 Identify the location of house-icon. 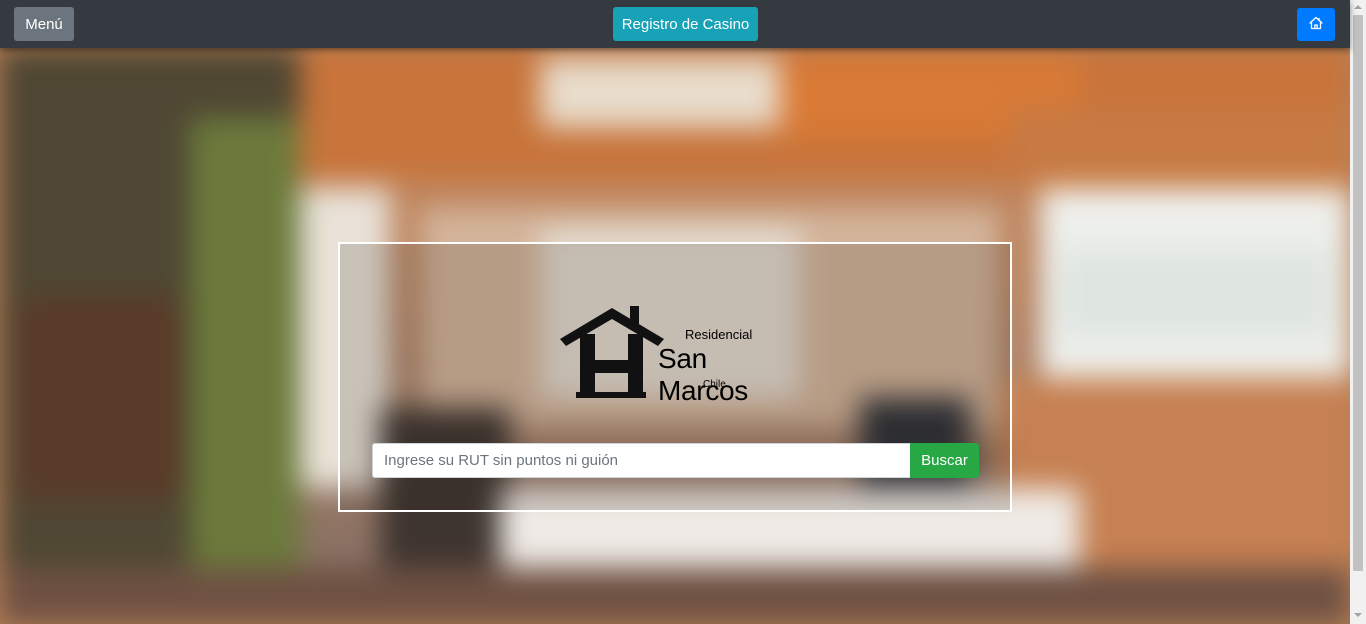
(1316, 25).